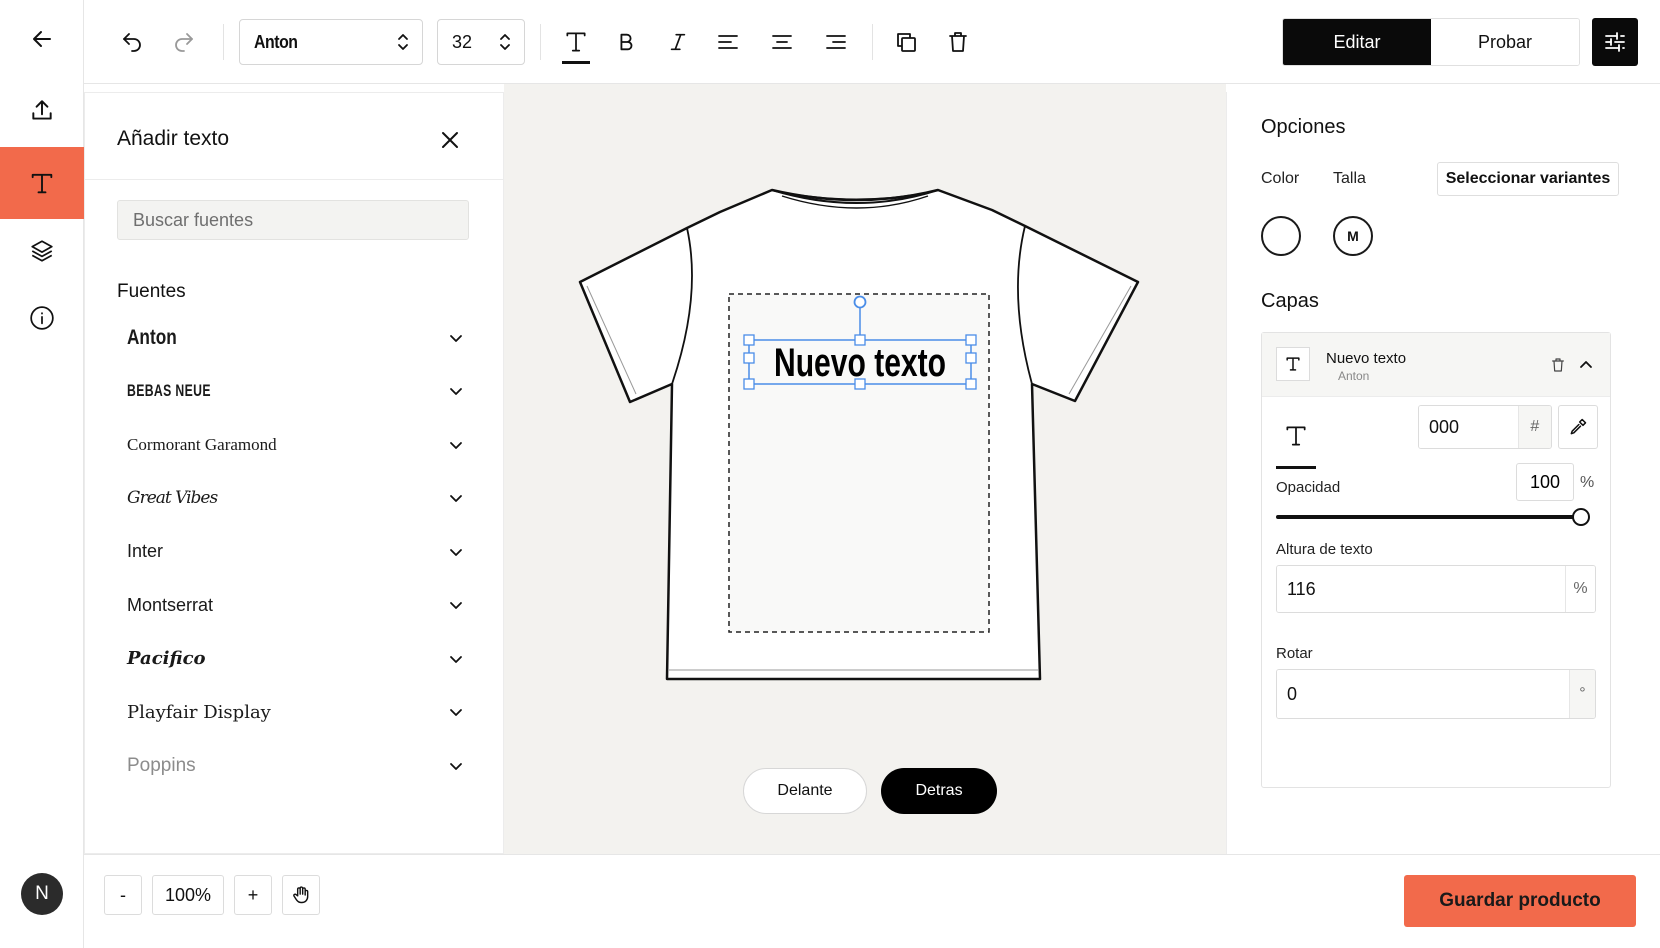  I want to click on mode-toggle: Editar Probar, so click(1431, 42).